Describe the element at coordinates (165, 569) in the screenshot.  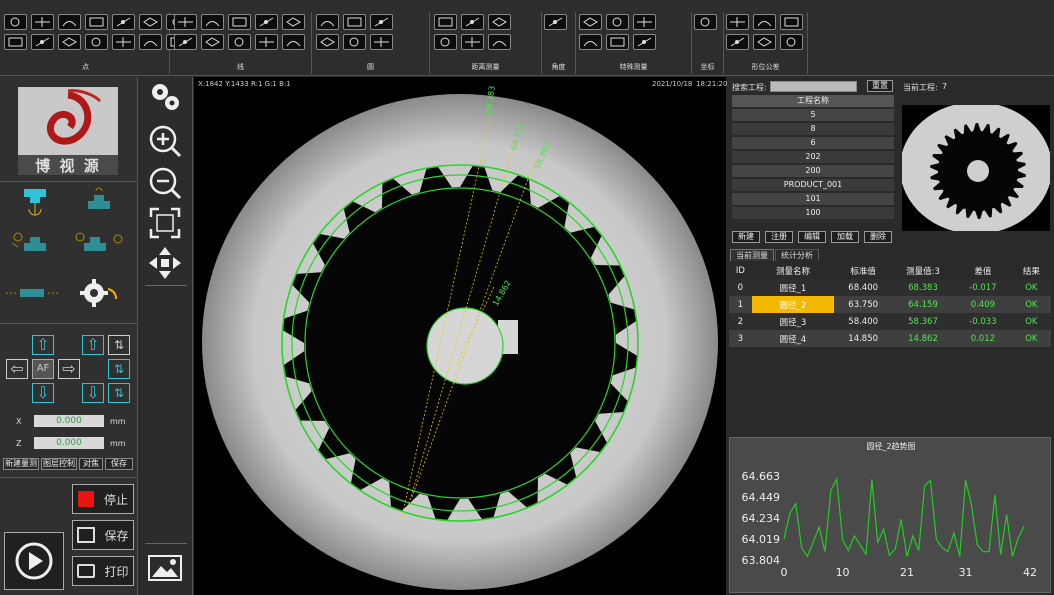
I see `image-view-icon` at that location.